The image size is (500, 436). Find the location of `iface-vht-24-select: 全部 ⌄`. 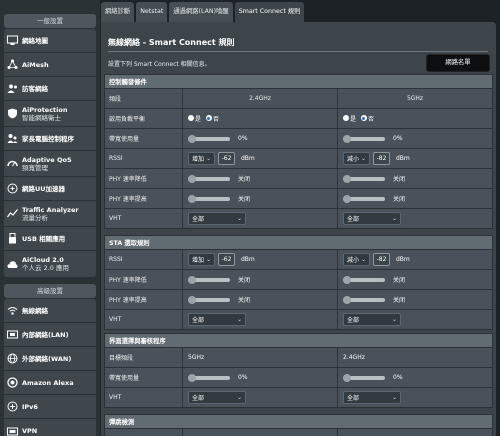

iface-vht-24-select: 全部 ⌄ is located at coordinates (217, 397).